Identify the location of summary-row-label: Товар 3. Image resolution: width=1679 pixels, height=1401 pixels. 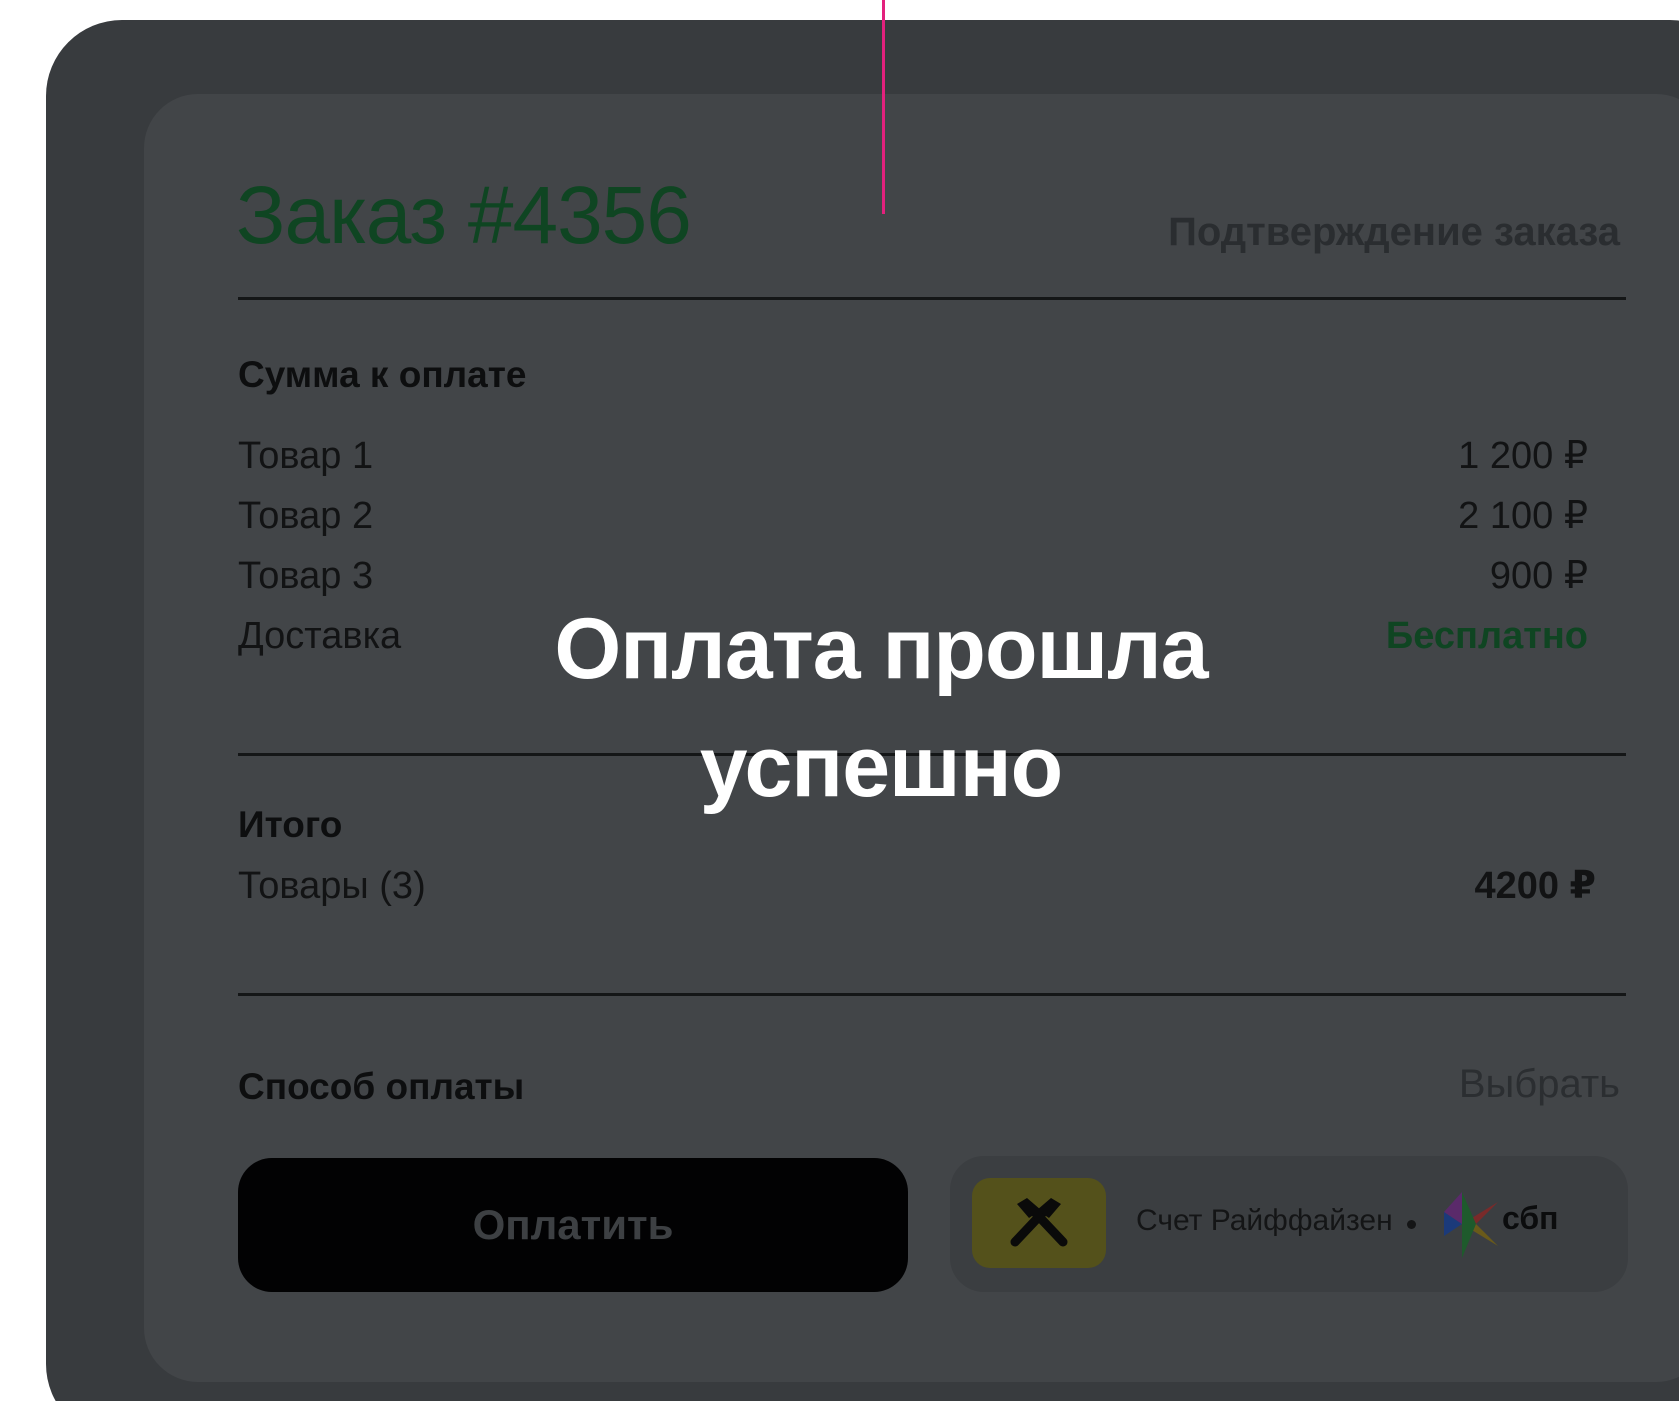
(306, 576).